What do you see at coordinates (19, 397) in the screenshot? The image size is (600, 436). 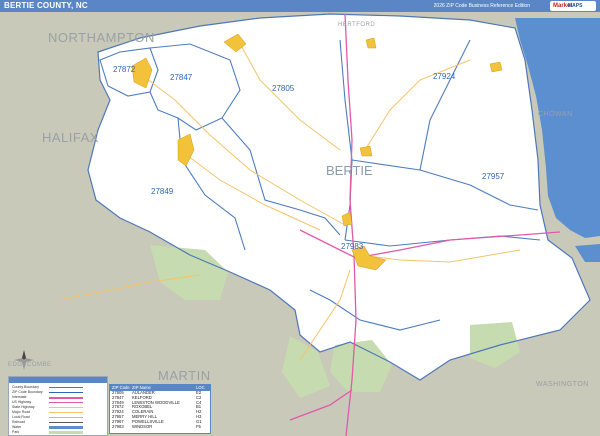 I see `legend-row: Interstate` at bounding box center [19, 397].